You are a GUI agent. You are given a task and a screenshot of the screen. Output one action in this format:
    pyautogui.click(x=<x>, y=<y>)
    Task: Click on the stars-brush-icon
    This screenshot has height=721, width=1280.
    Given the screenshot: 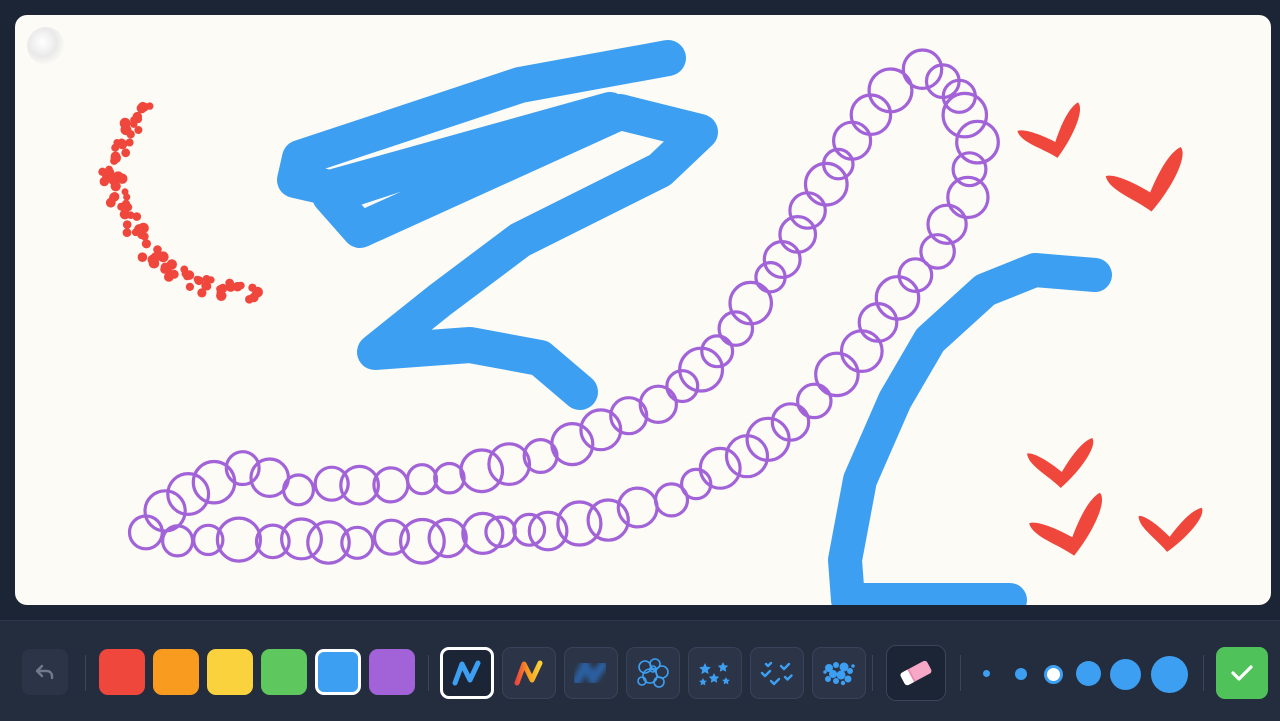 What is the action you would take?
    pyautogui.click(x=714, y=674)
    